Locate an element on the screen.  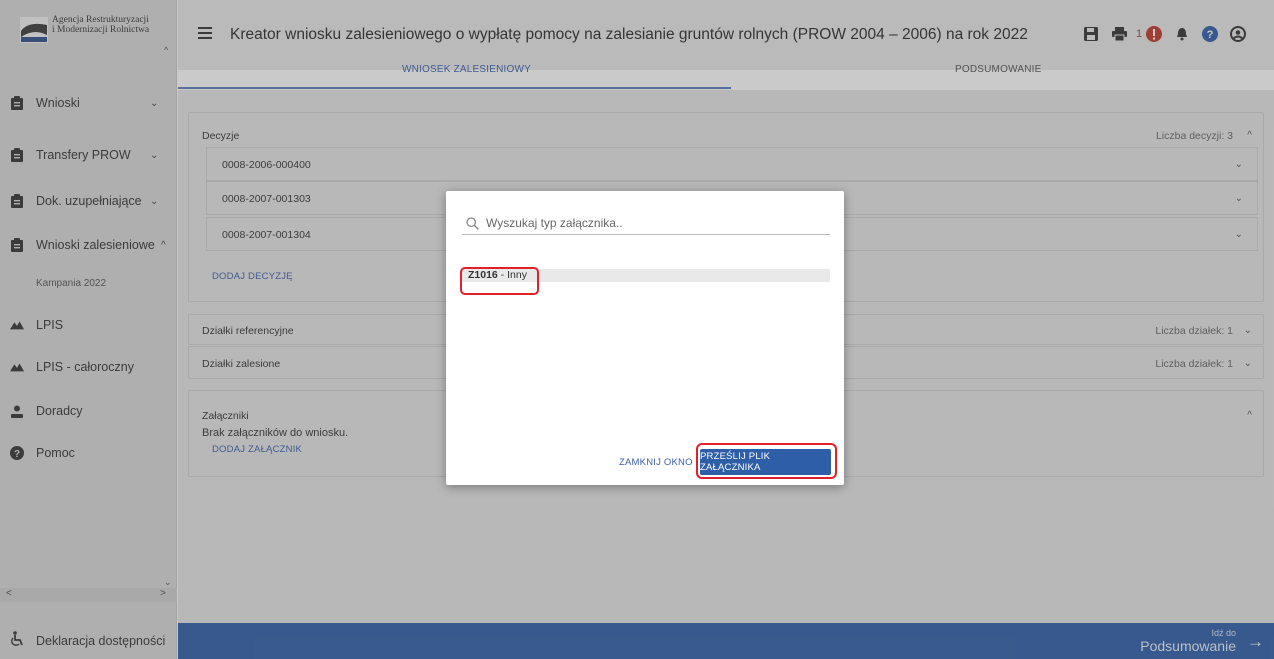
search-icon is located at coordinates (472, 223).